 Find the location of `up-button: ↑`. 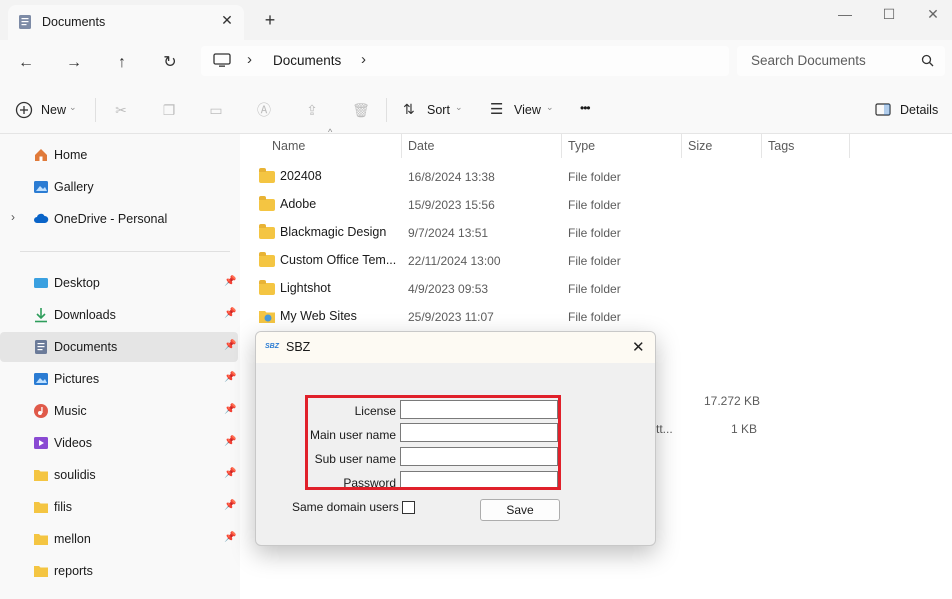

up-button: ↑ is located at coordinates (122, 63).